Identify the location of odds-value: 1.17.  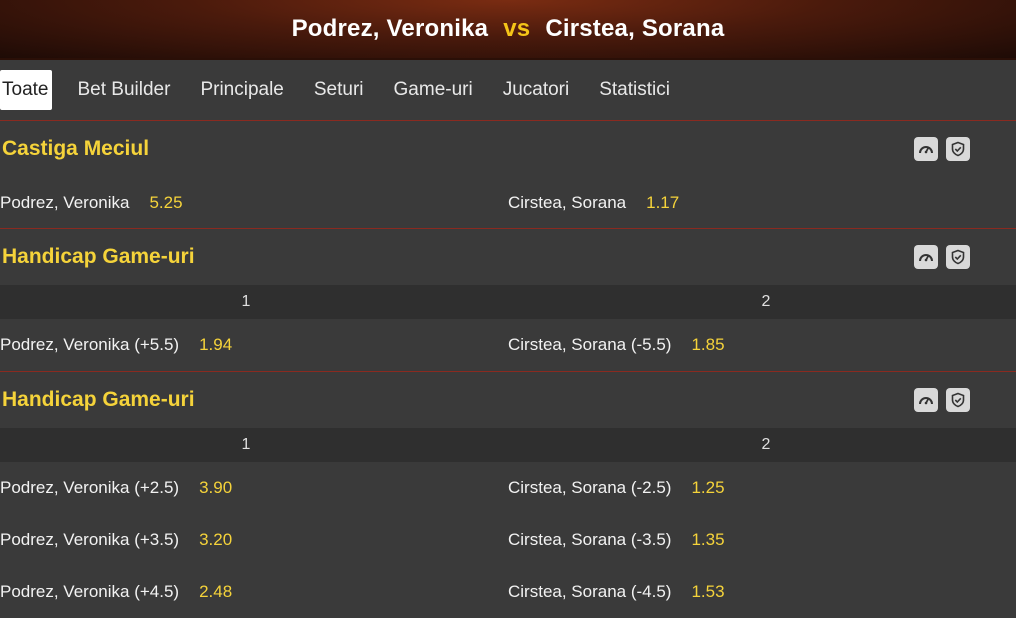
(663, 202).